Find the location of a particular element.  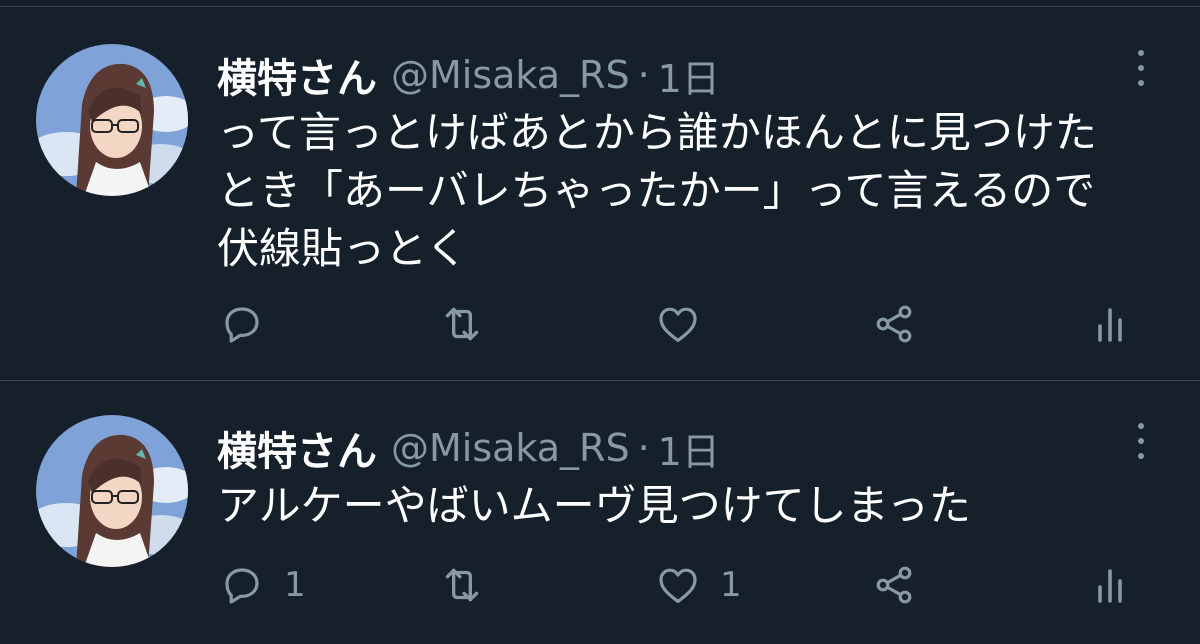

like-button: 1 is located at coordinates (698, 585).